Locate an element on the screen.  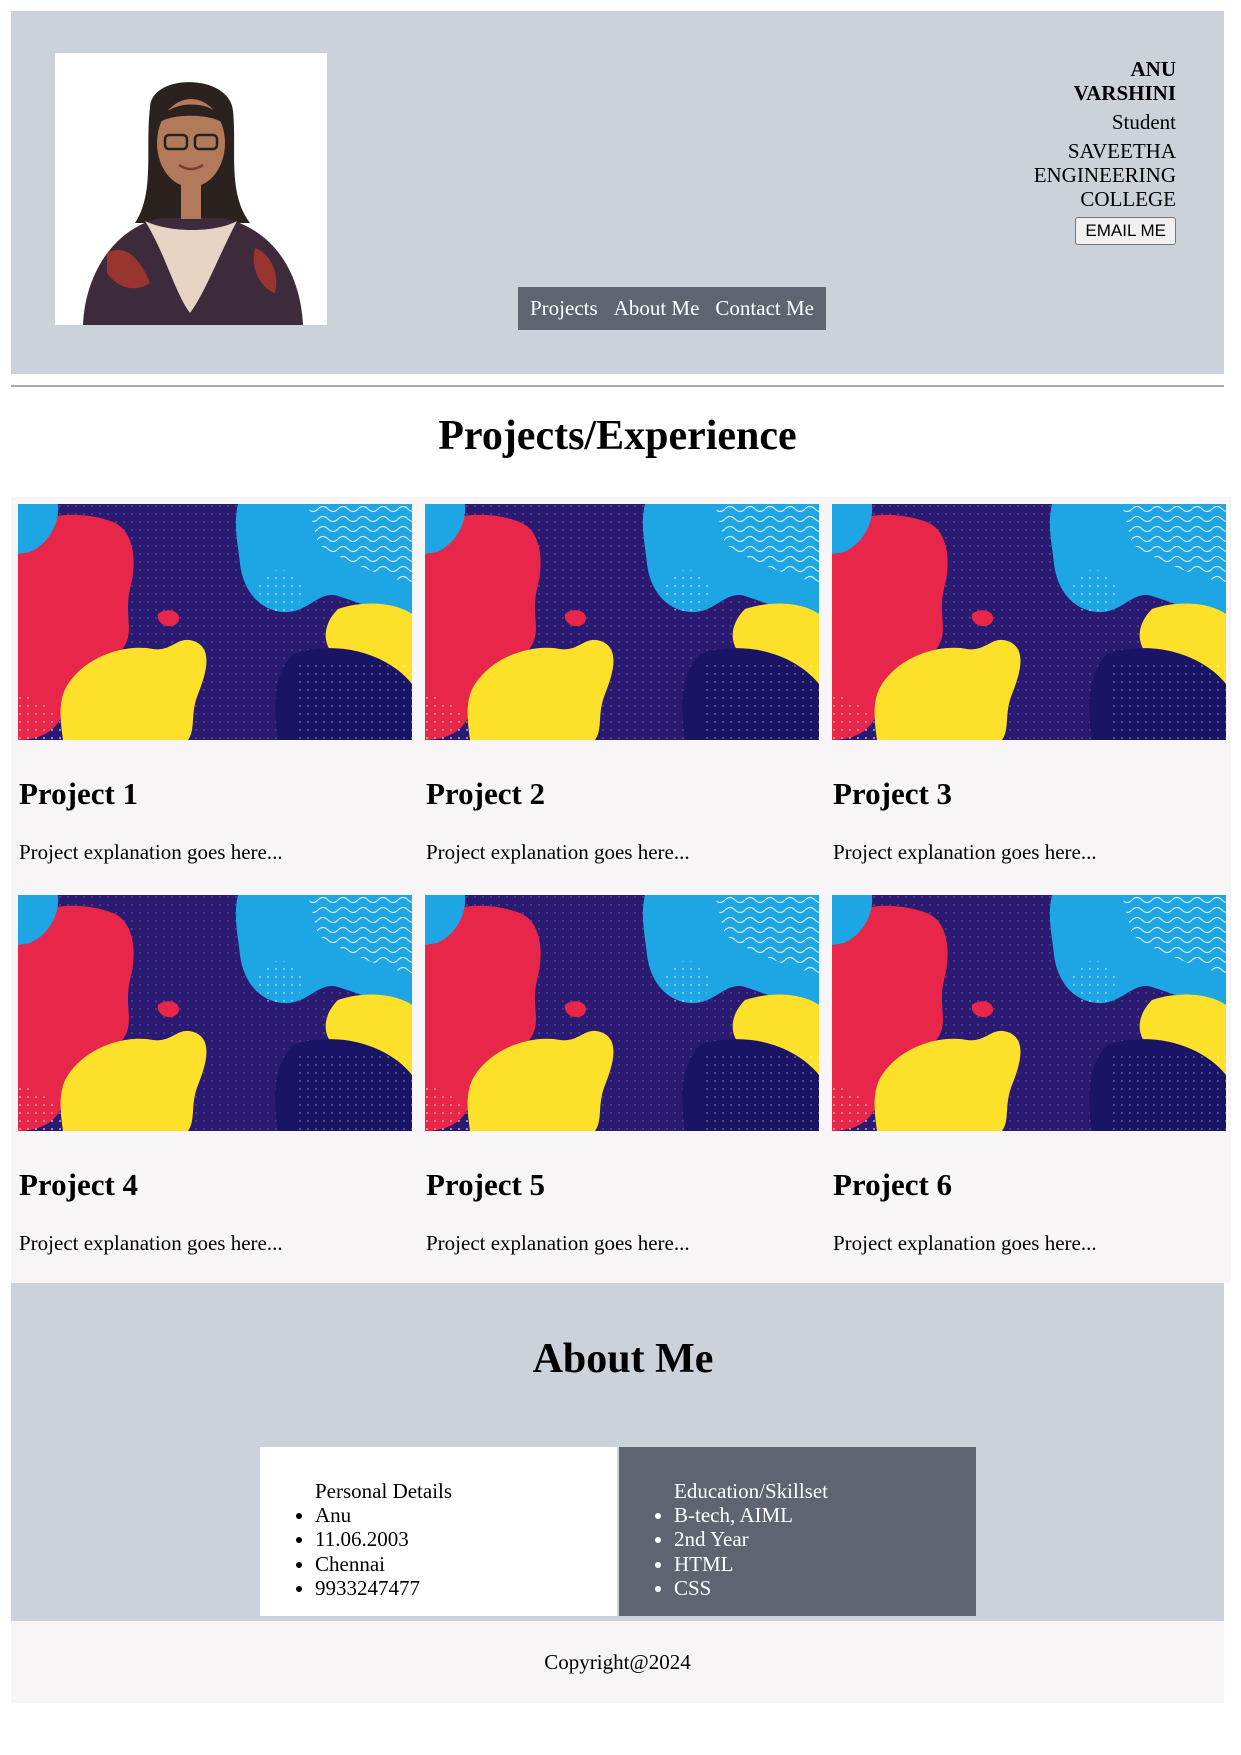
list-item: 11.06.2003 is located at coordinates (367, 1539).